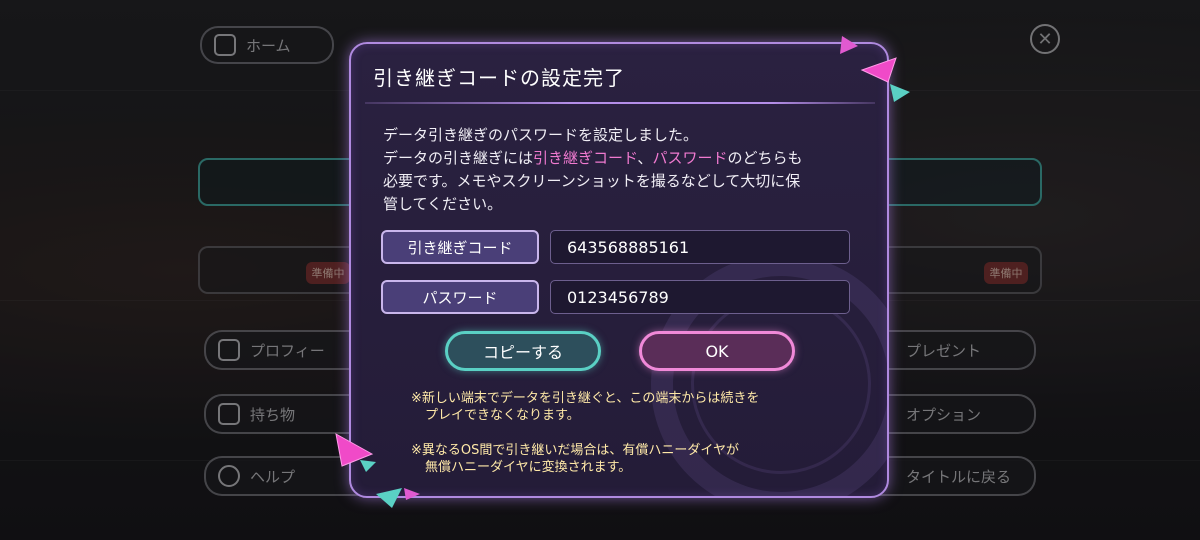 Image resolution: width=1200 pixels, height=540 pixels. Describe the element at coordinates (690, 158) in the screenshot. I see `highlight-password: パスワード` at that location.